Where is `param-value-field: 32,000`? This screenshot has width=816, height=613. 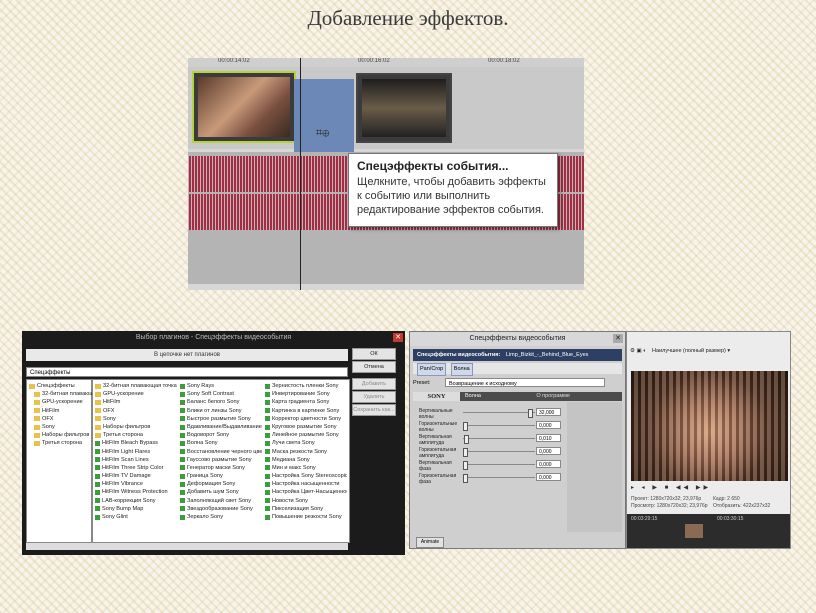
param-value-field: 32,000 is located at coordinates (548, 412).